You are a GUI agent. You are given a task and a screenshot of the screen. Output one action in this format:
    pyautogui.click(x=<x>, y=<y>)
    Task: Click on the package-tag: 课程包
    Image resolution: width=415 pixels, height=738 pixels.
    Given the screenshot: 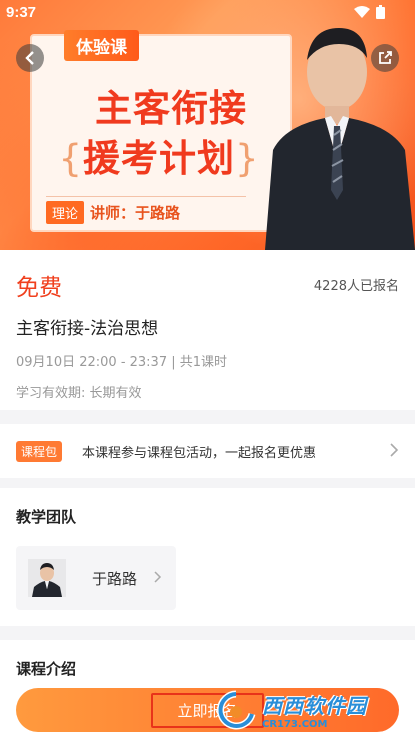 What is the action you would take?
    pyautogui.click(x=39, y=451)
    